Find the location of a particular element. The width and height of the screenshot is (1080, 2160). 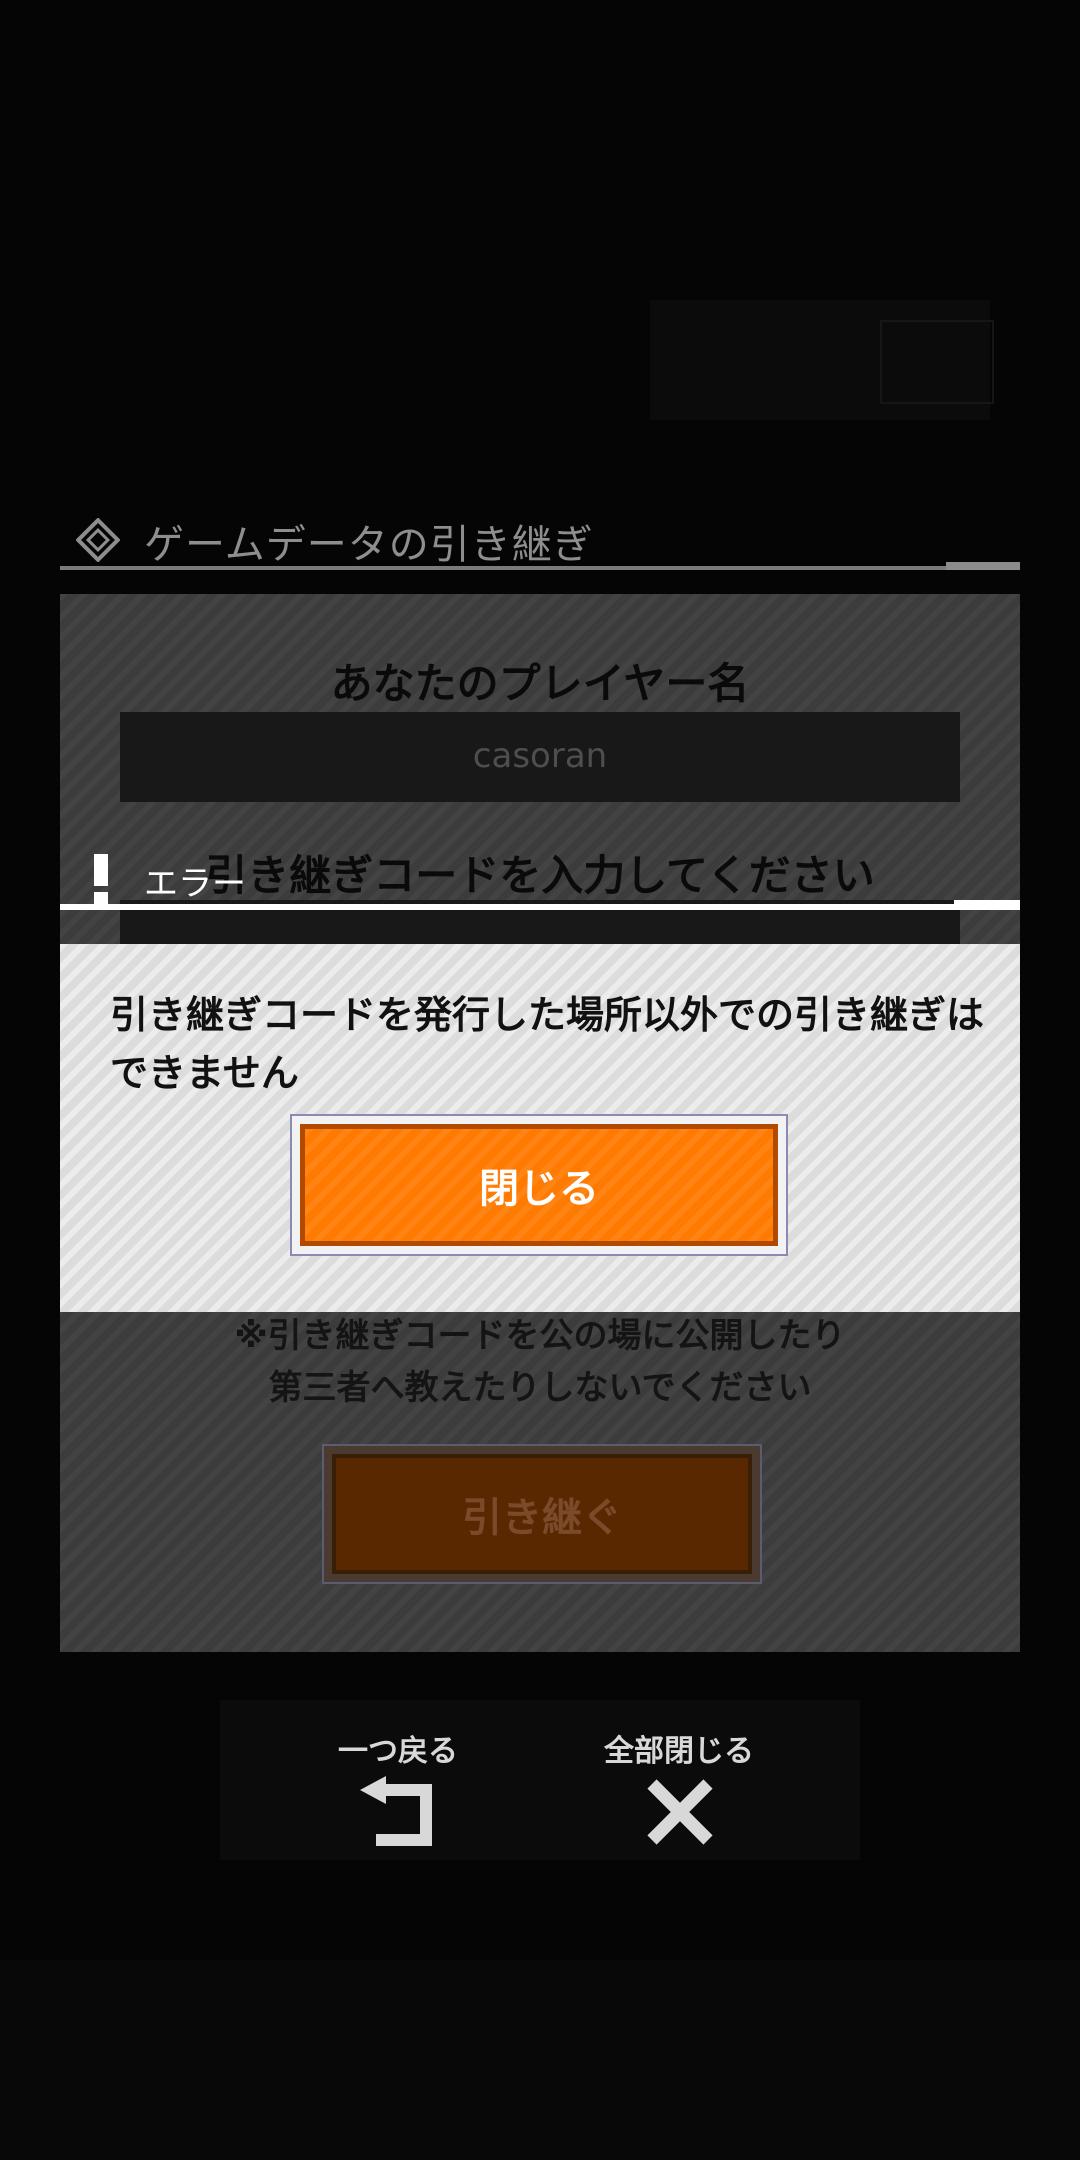

transfer-button: 引き継ぐ is located at coordinates (542, 1514).